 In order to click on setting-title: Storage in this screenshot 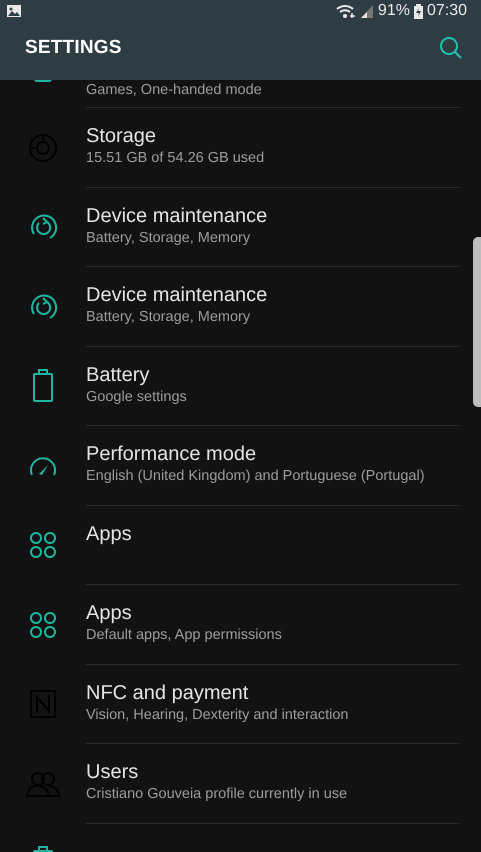, I will do `click(121, 136)`.